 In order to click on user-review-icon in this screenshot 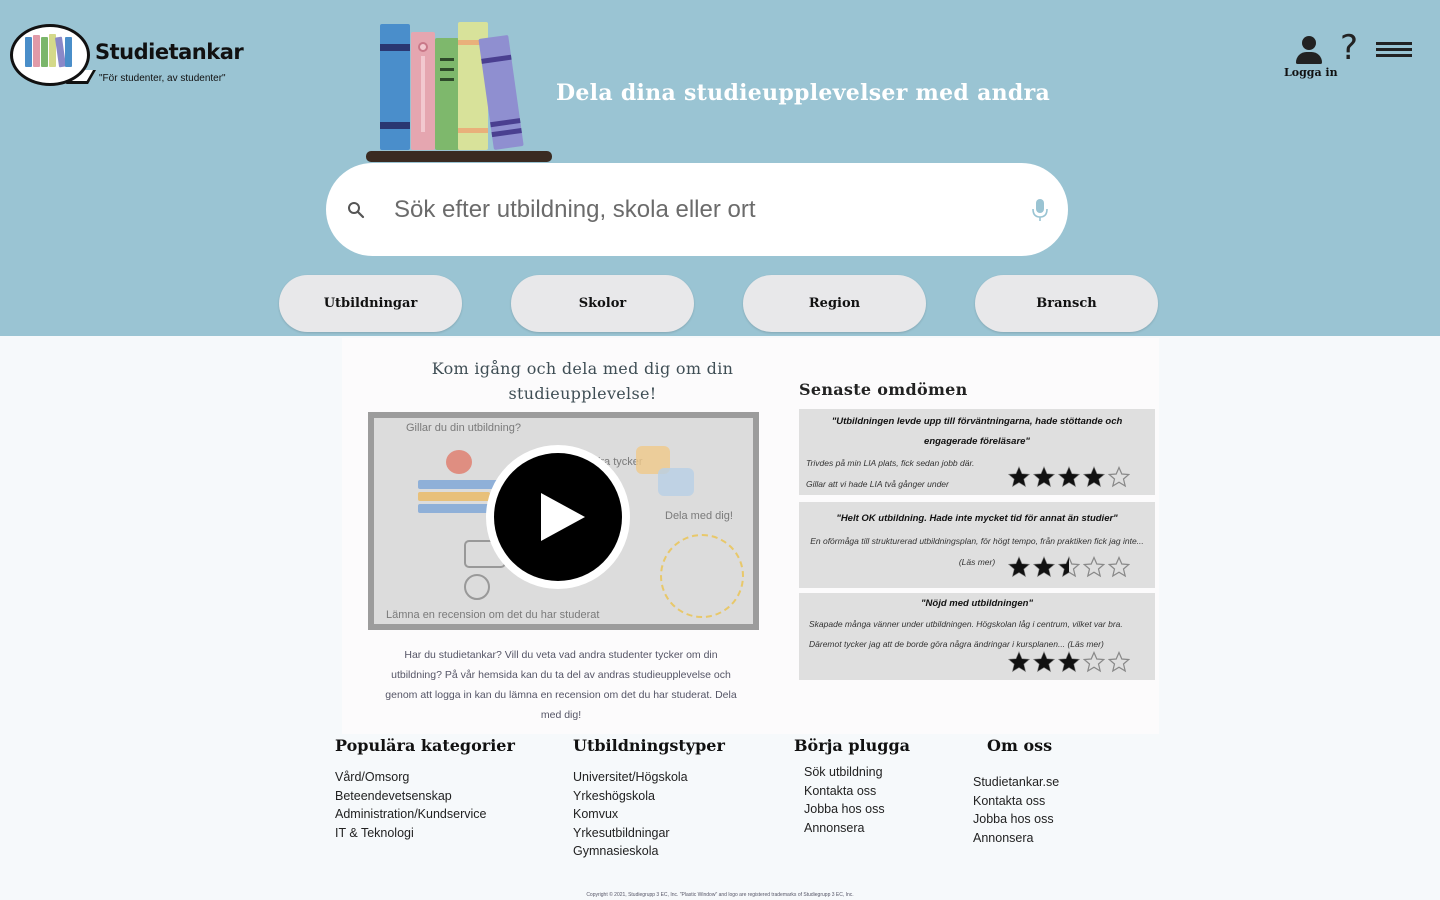, I will do `click(477, 587)`.